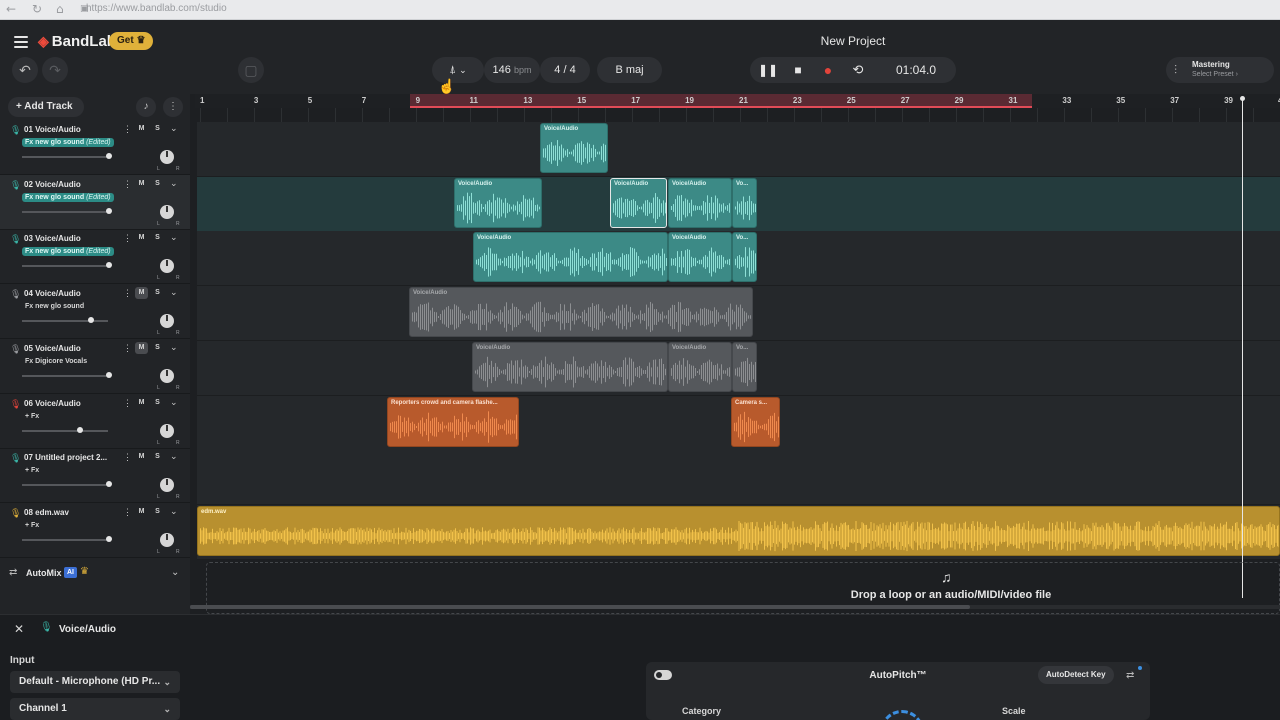 The width and height of the screenshot is (1280, 720). I want to click on track-name: 04 Voice/Audio, so click(52, 293).